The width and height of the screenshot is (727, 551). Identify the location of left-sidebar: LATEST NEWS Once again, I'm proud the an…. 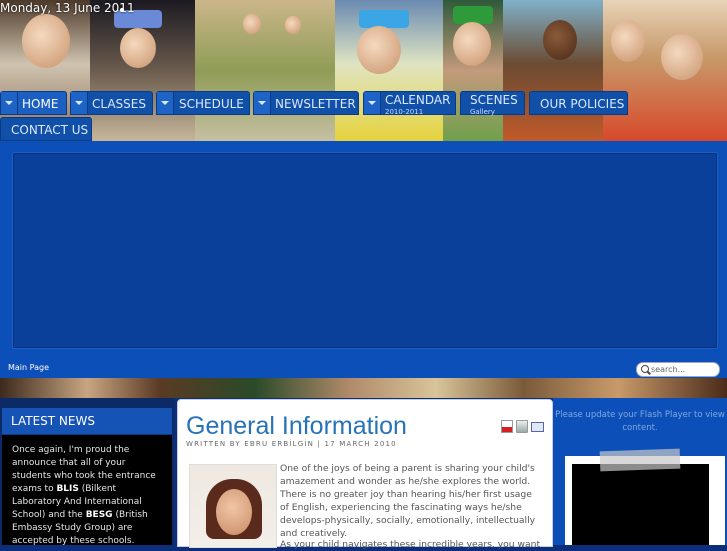
(87, 473).